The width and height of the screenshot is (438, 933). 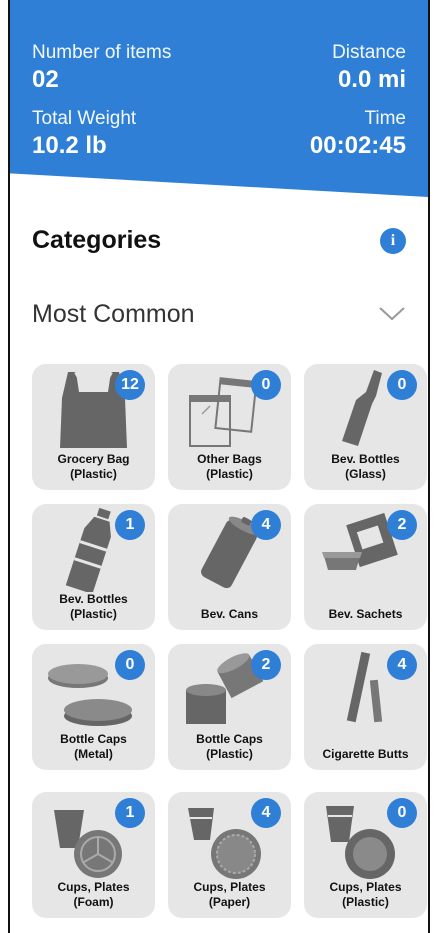 What do you see at coordinates (93, 855) in the screenshot?
I see `tile-cups-plates-foam: 1 Cups, Plates (Foam)` at bounding box center [93, 855].